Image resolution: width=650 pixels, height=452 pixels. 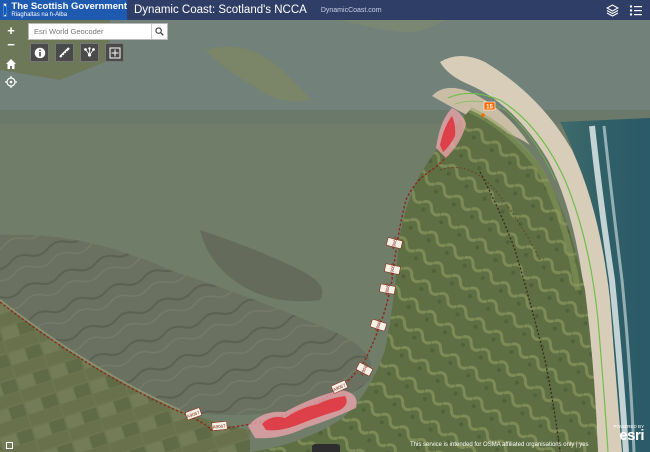 I want to click on info-button, so click(x=39, y=52).